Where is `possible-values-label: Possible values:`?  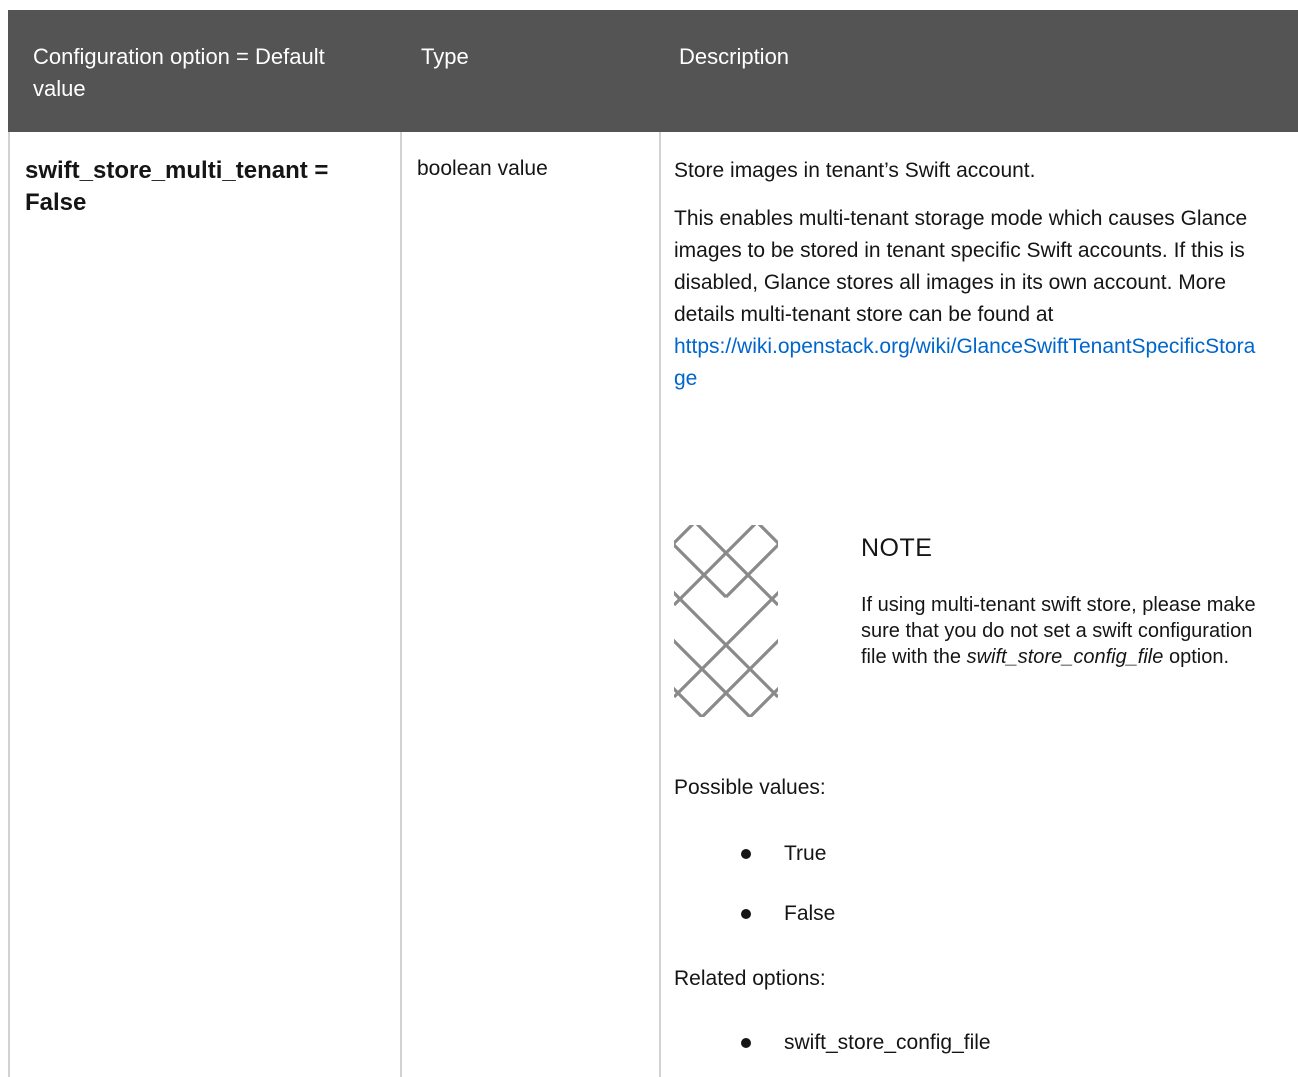
possible-values-label: Possible values: is located at coordinates (750, 787).